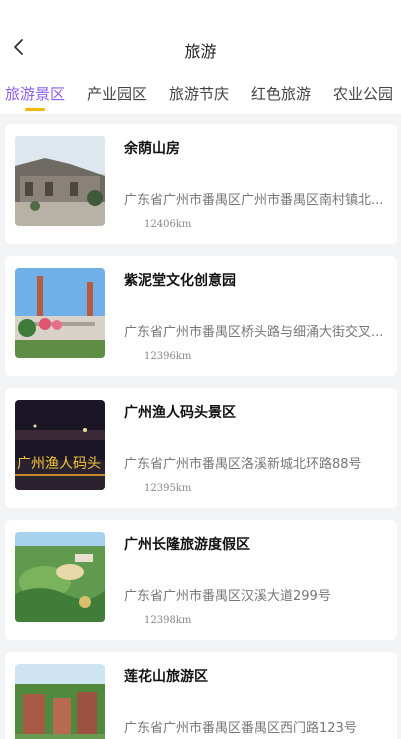  What do you see at coordinates (243, 464) in the screenshot?
I see `spot-address: 广东省广州市番禺区洛溪新城北环路88号` at bounding box center [243, 464].